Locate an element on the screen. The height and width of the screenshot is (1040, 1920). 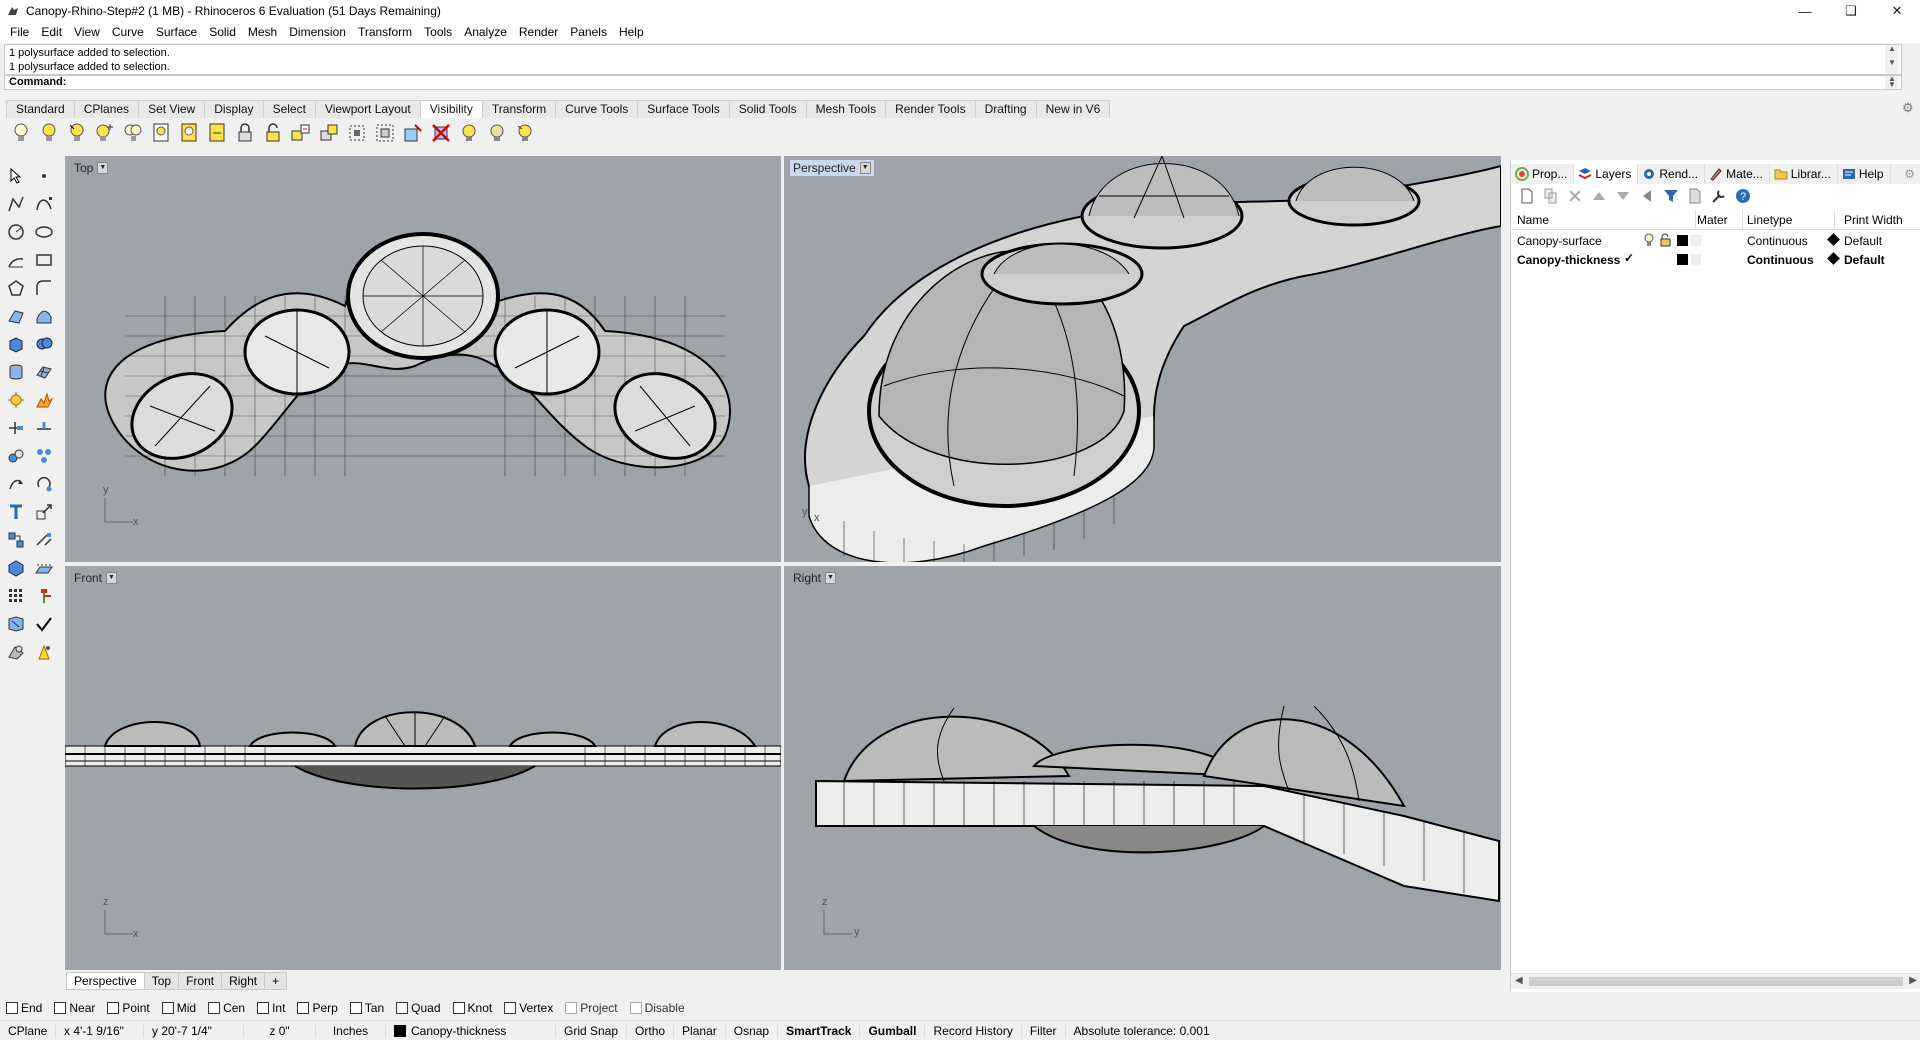
tab-select: Select is located at coordinates (289, 109).